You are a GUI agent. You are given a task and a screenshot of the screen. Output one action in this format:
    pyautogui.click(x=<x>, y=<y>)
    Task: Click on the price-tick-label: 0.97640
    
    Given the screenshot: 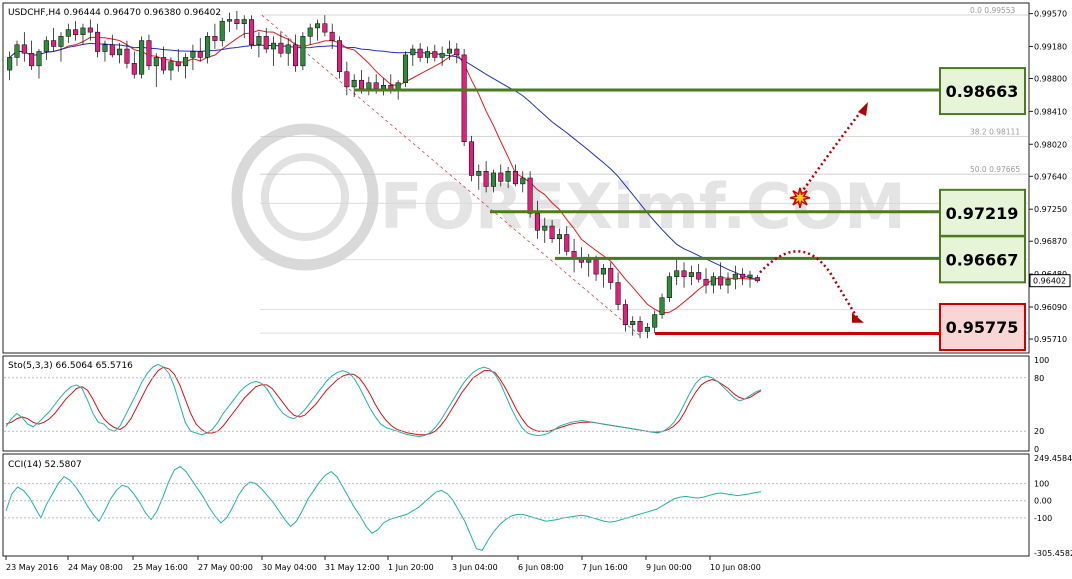 What is the action you would take?
    pyautogui.click(x=1050, y=176)
    